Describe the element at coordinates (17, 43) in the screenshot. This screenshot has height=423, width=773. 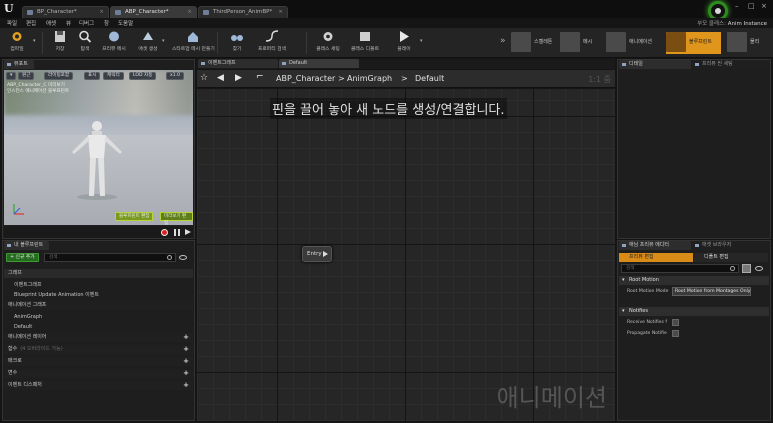
I see `compile-button: 컴파일` at that location.